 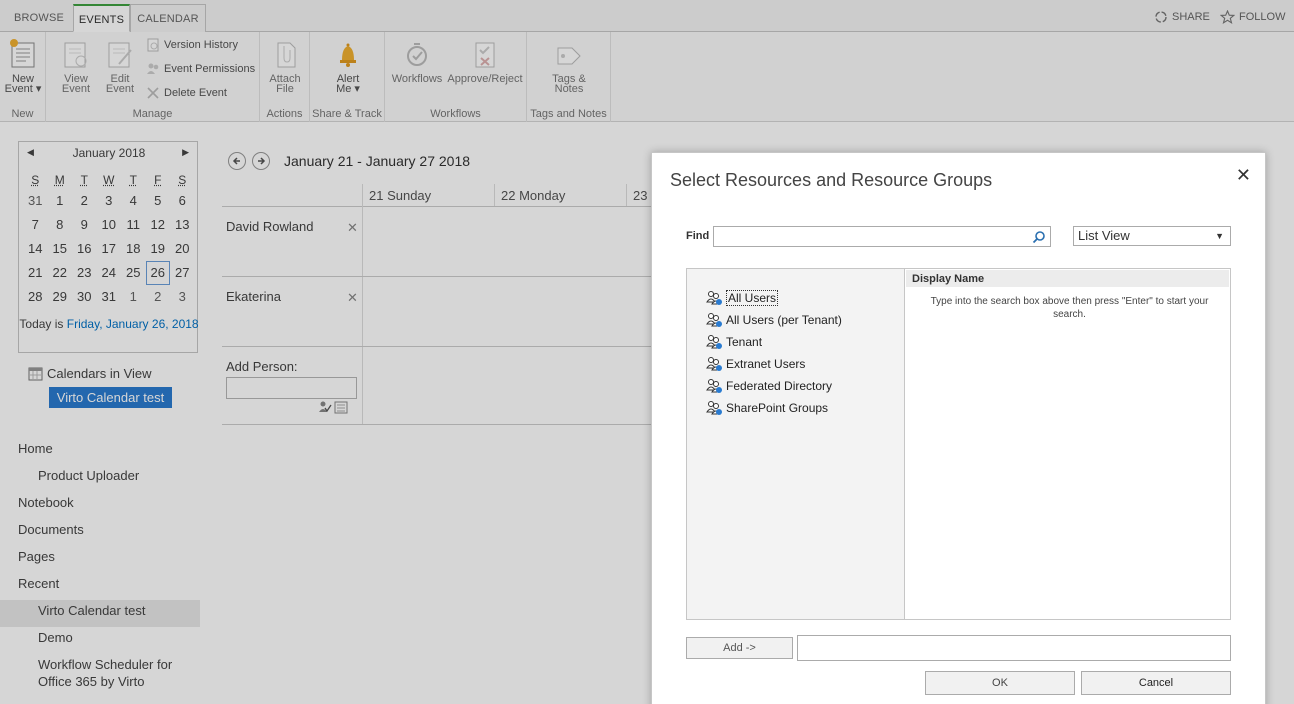 I want to click on tree-item-label: Tenant, so click(x=744, y=342).